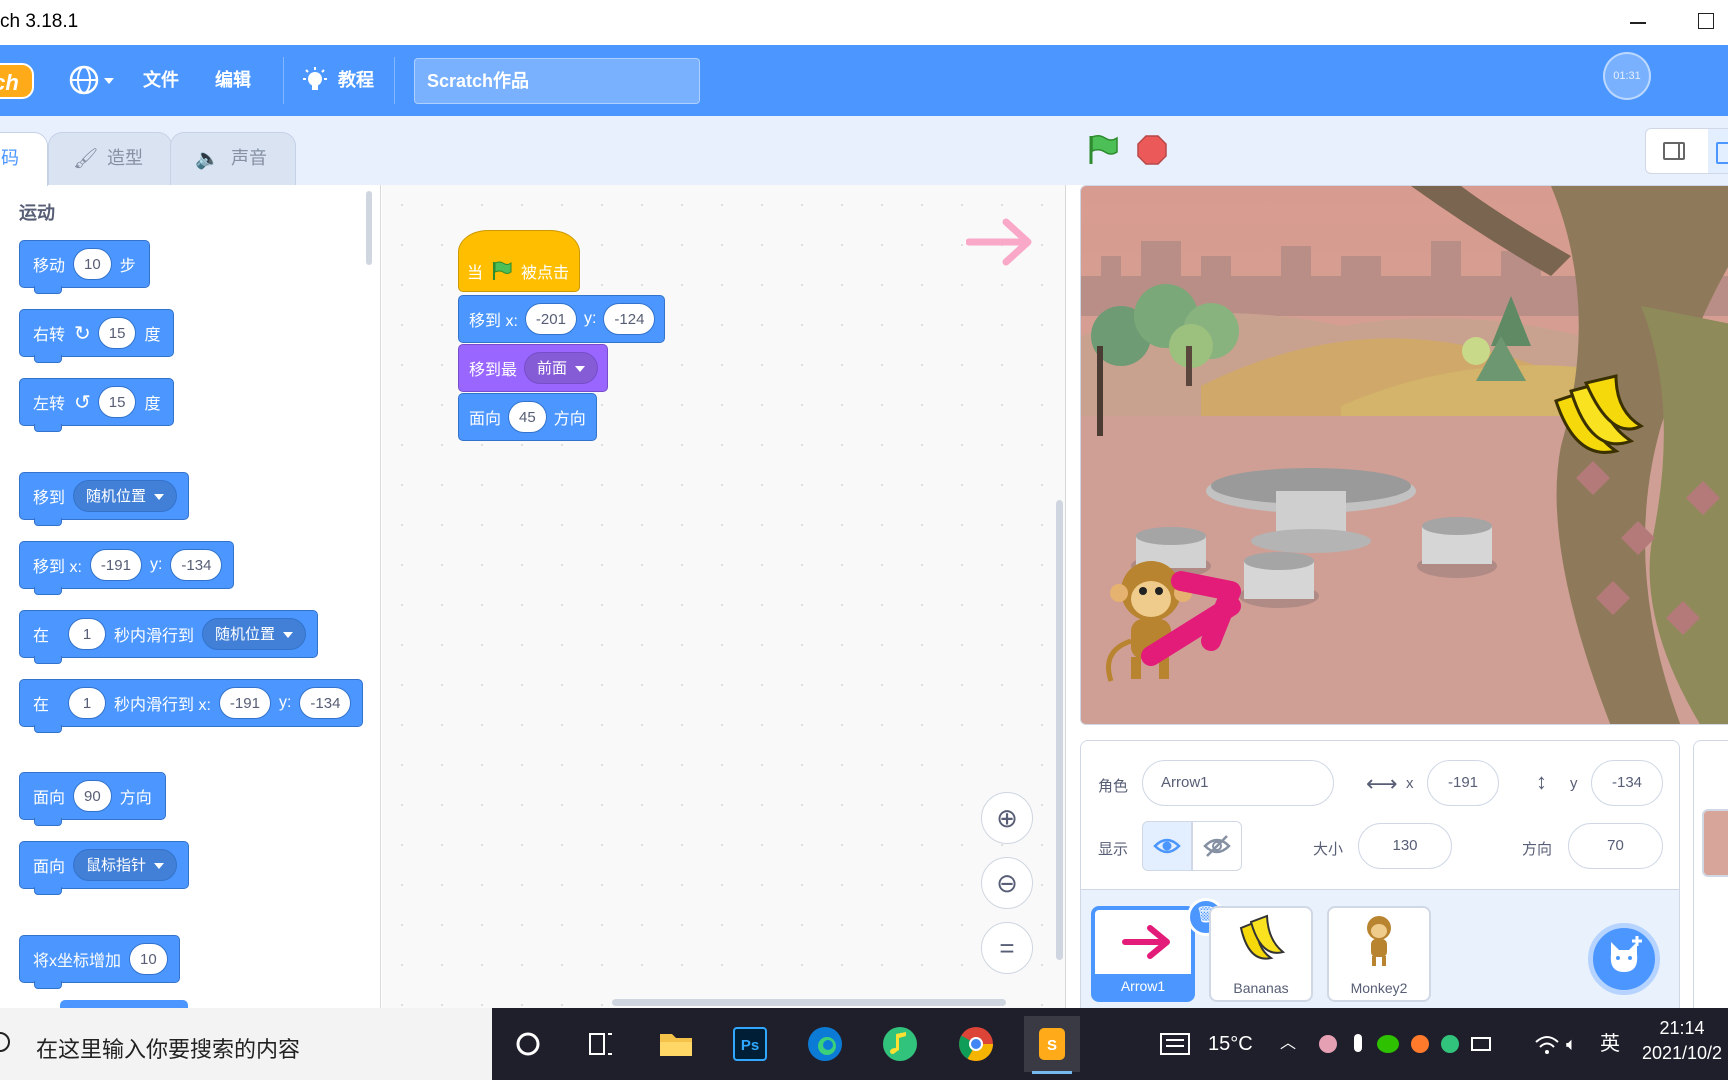 The height and width of the screenshot is (1080, 1728). I want to click on chevron-up-icon: ︿, so click(1288, 1044).